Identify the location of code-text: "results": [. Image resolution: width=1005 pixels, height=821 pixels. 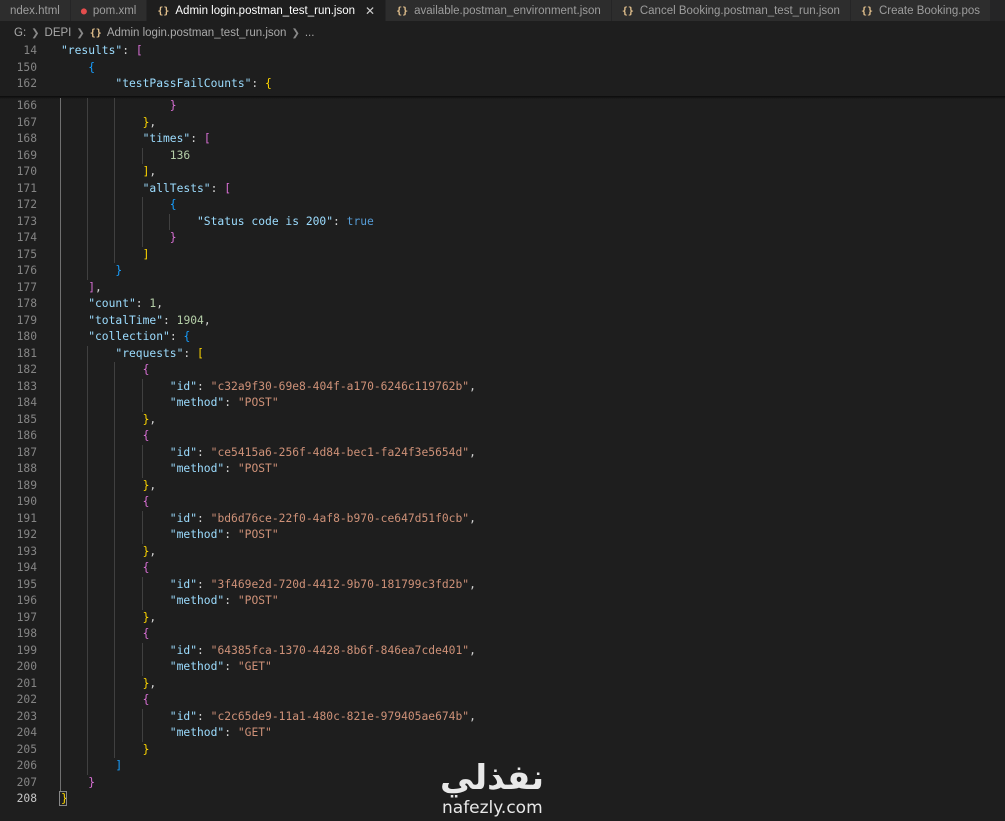
(102, 50).